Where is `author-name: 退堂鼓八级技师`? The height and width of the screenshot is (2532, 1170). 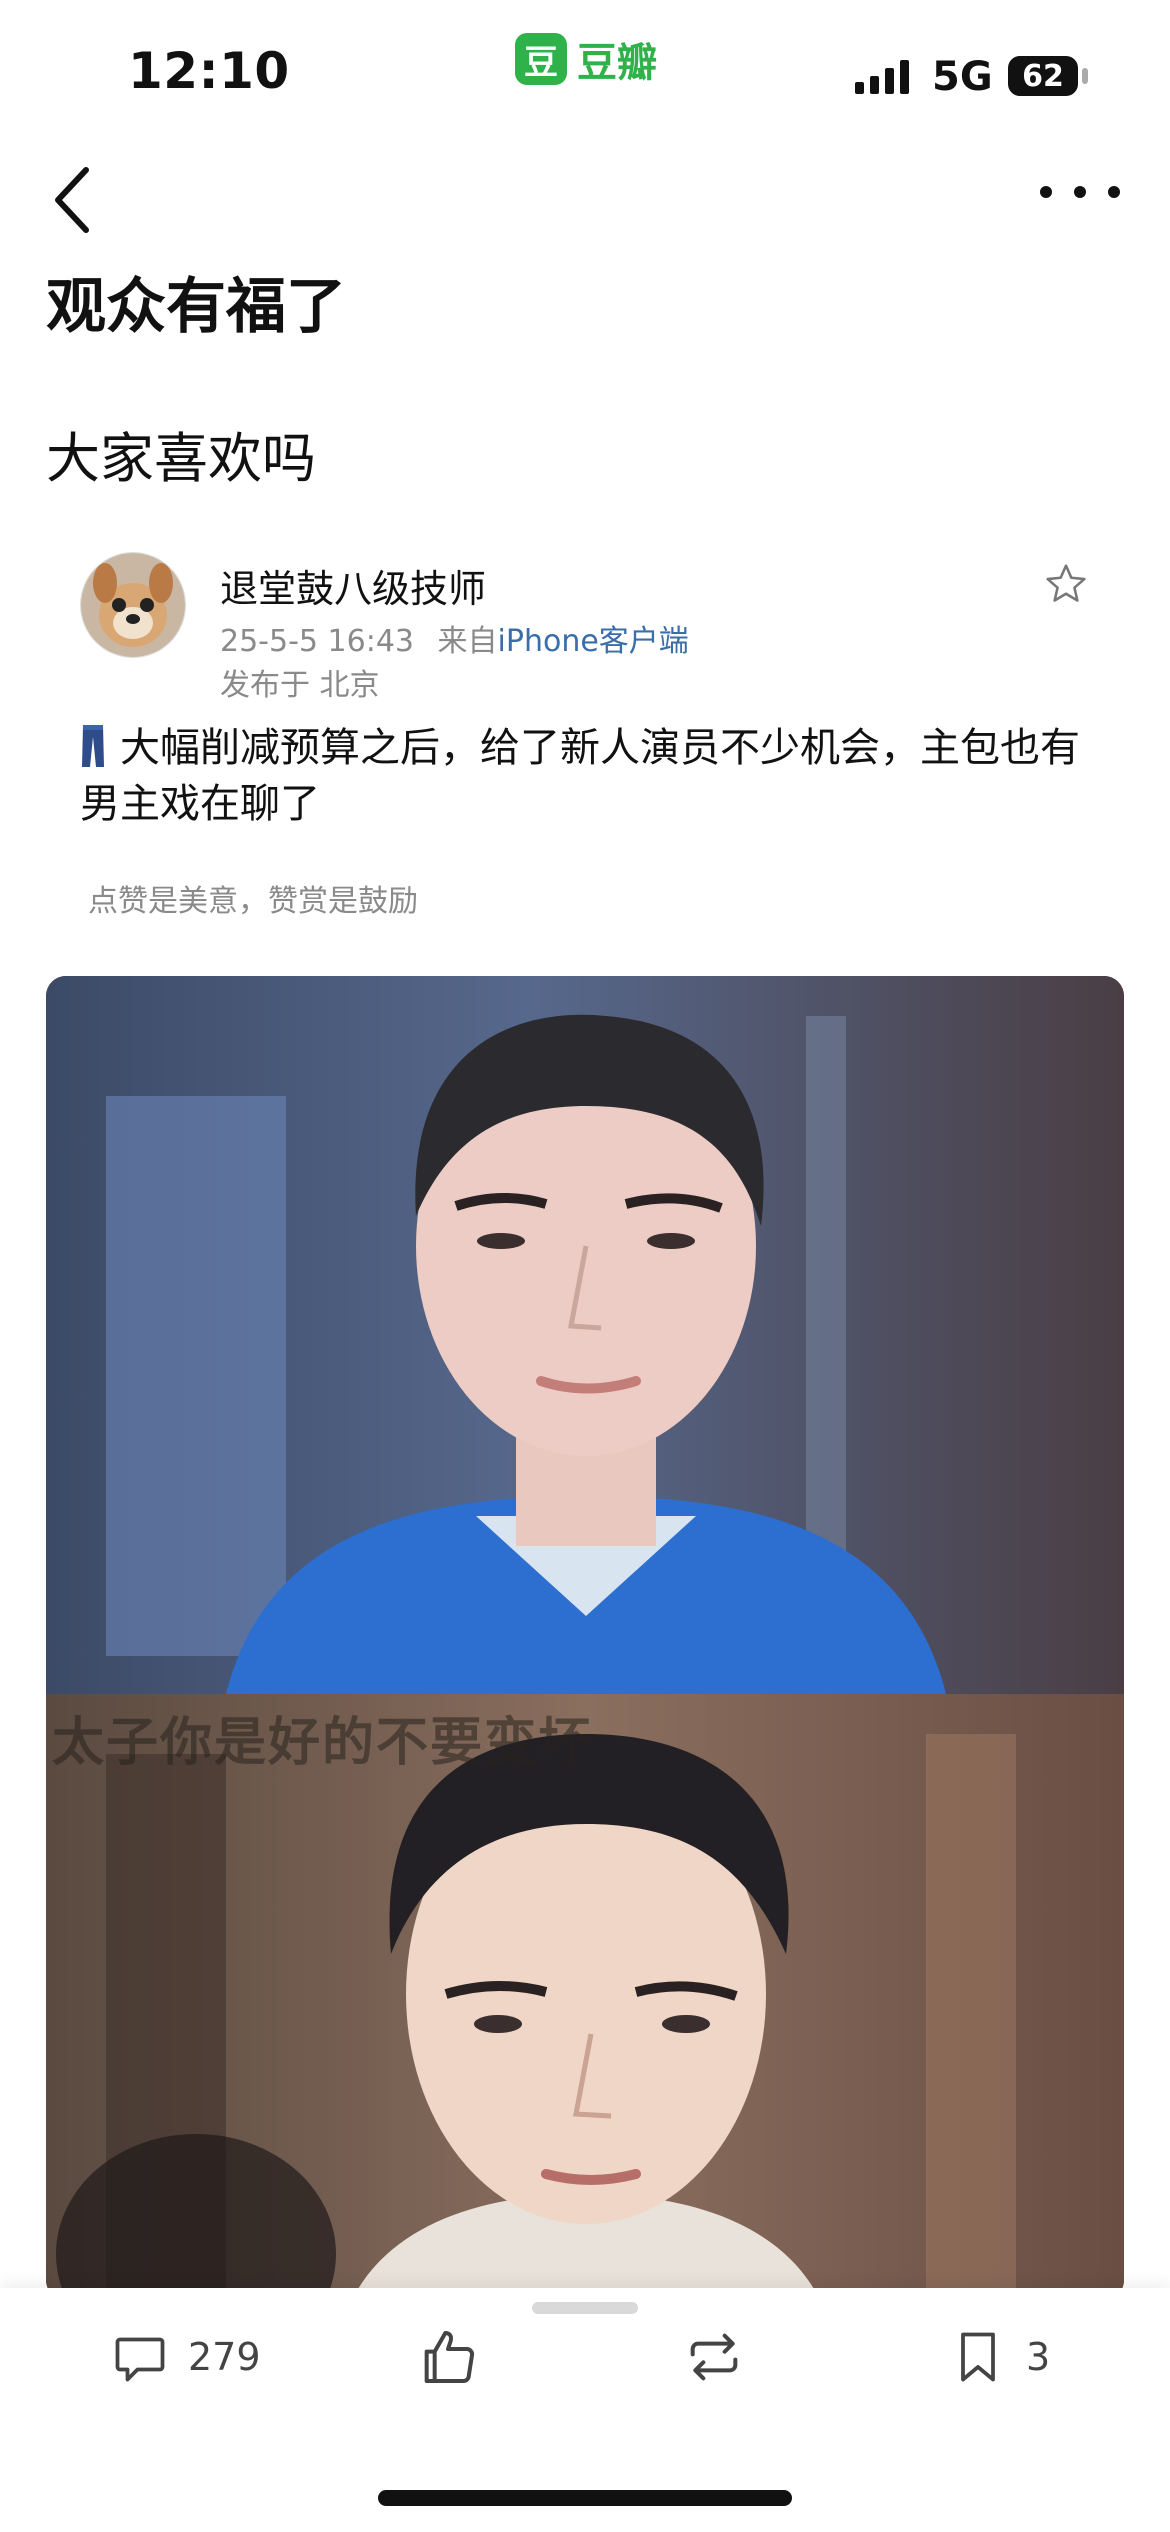
author-name: 退堂鼓八级技师 is located at coordinates (353, 585).